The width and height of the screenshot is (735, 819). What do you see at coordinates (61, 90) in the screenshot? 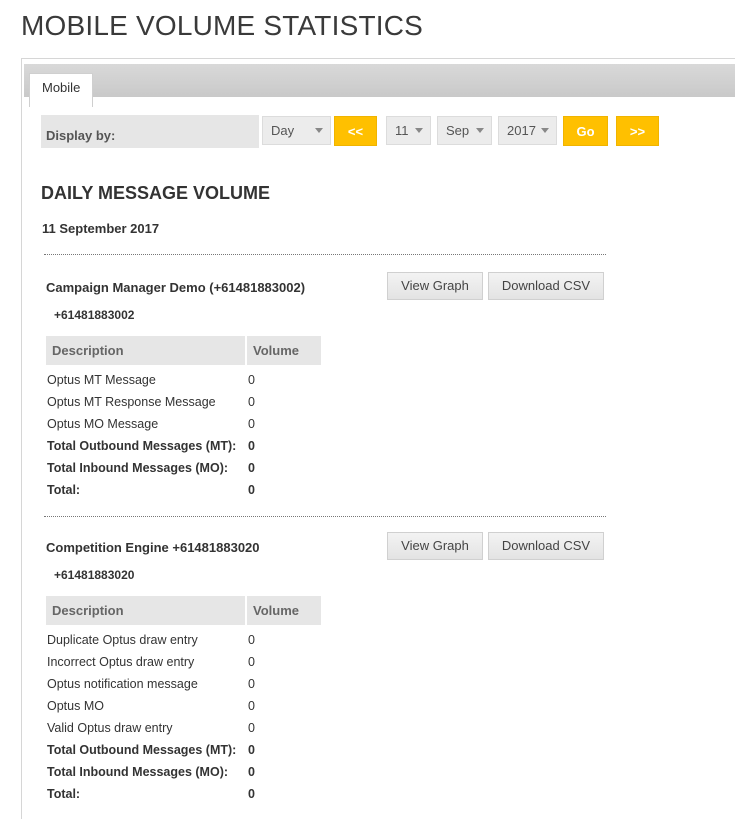
I see `tab-mobile: Mobile` at bounding box center [61, 90].